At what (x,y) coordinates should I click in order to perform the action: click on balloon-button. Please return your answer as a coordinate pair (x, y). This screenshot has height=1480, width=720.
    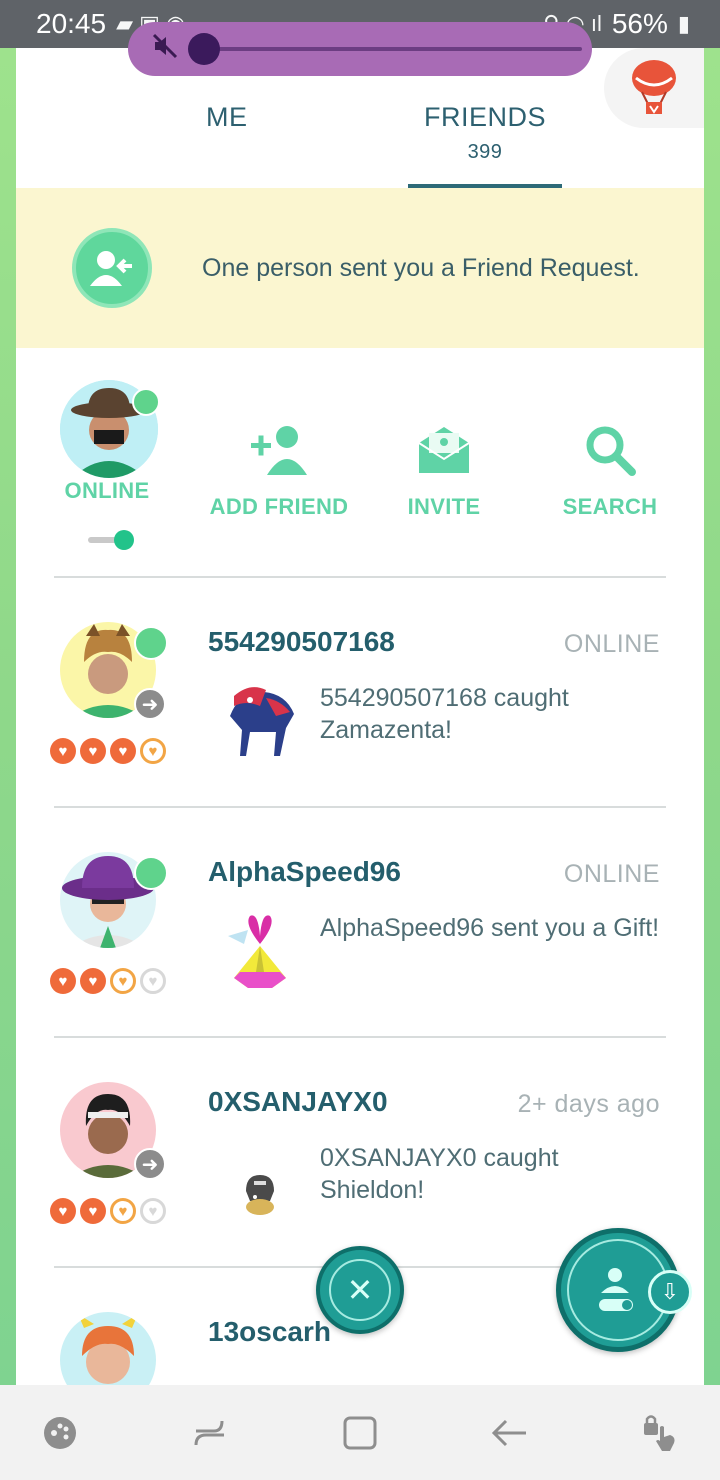
    Looking at the image, I should click on (654, 88).